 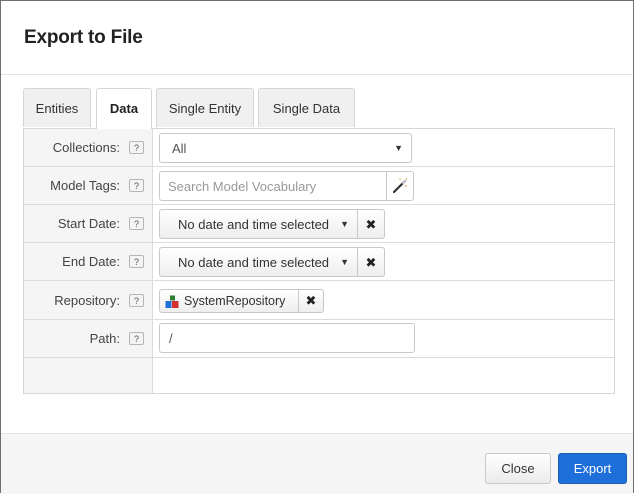 I want to click on path-value: /, so click(x=171, y=338).